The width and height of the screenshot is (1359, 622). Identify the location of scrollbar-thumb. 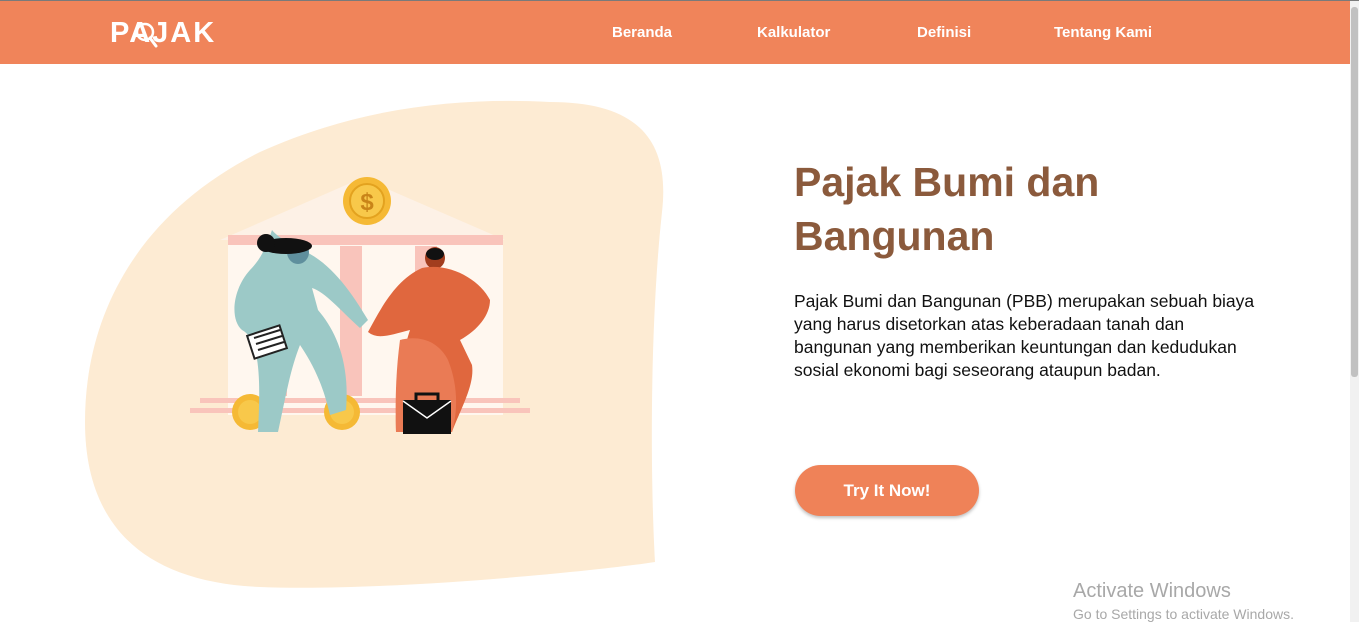
(1354, 192).